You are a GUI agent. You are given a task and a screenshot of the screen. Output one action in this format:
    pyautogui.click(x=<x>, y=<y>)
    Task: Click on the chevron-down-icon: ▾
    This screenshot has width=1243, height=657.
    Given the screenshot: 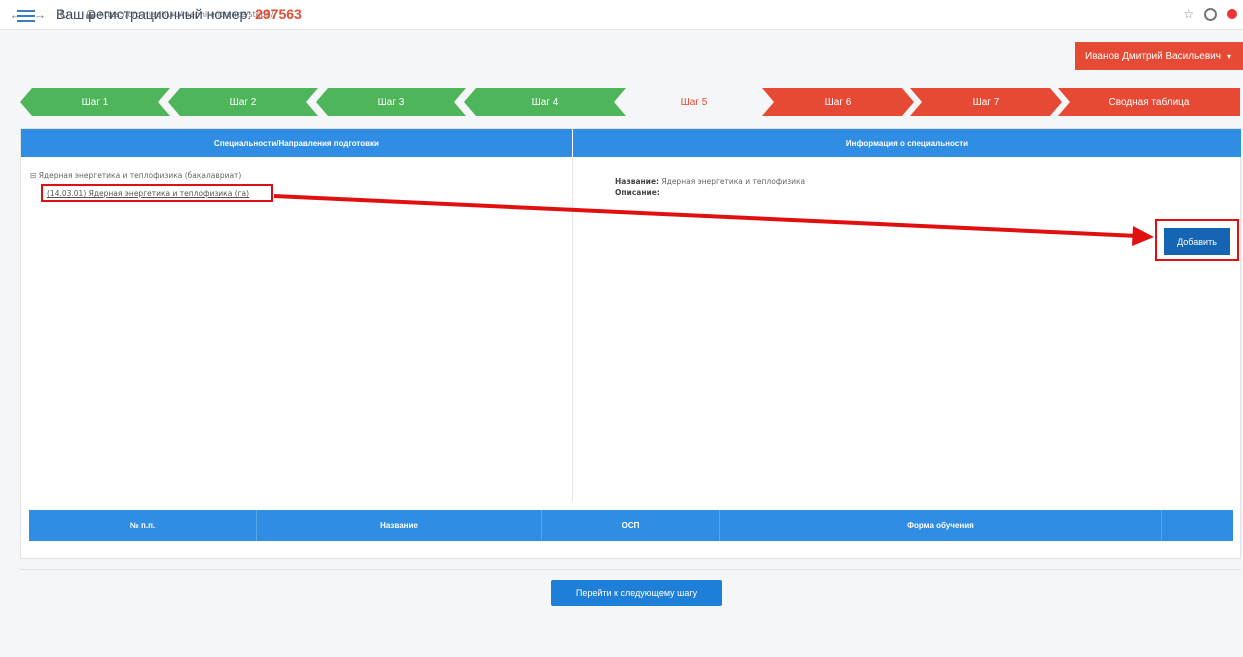 What is the action you would take?
    pyautogui.click(x=1228, y=56)
    